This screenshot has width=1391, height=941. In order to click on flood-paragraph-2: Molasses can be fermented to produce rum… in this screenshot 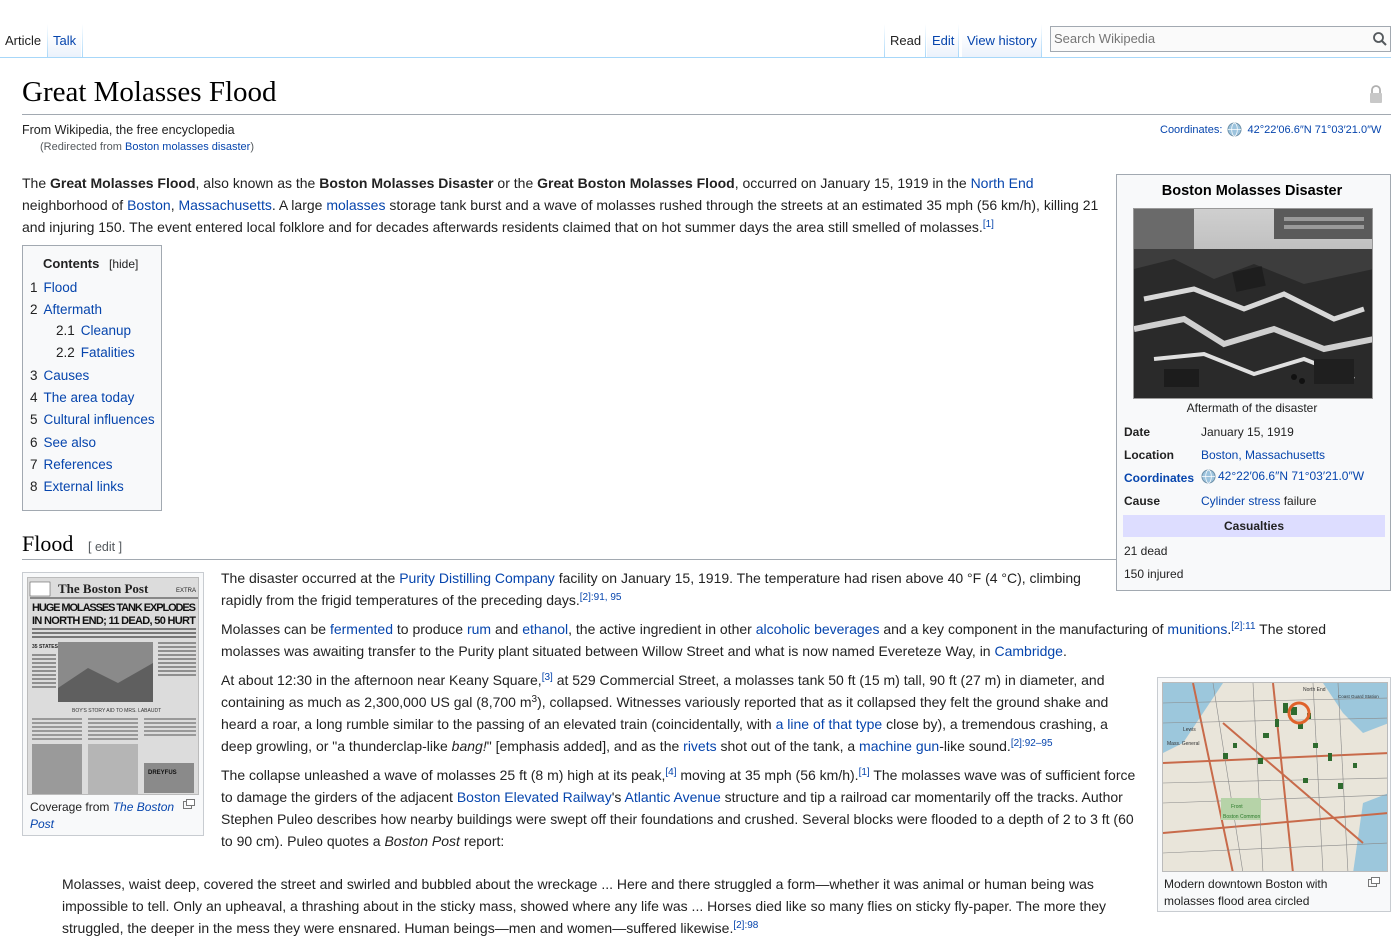, I will do `click(774, 640)`.